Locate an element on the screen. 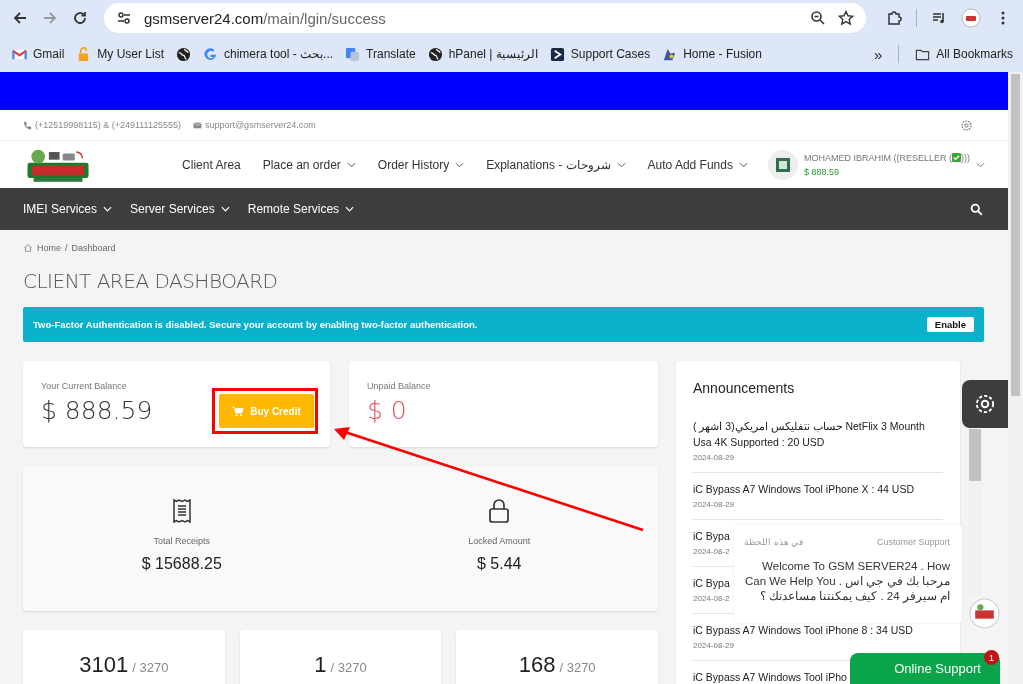 This screenshot has height=684, width=1023. lock-icon is located at coordinates (499, 511).